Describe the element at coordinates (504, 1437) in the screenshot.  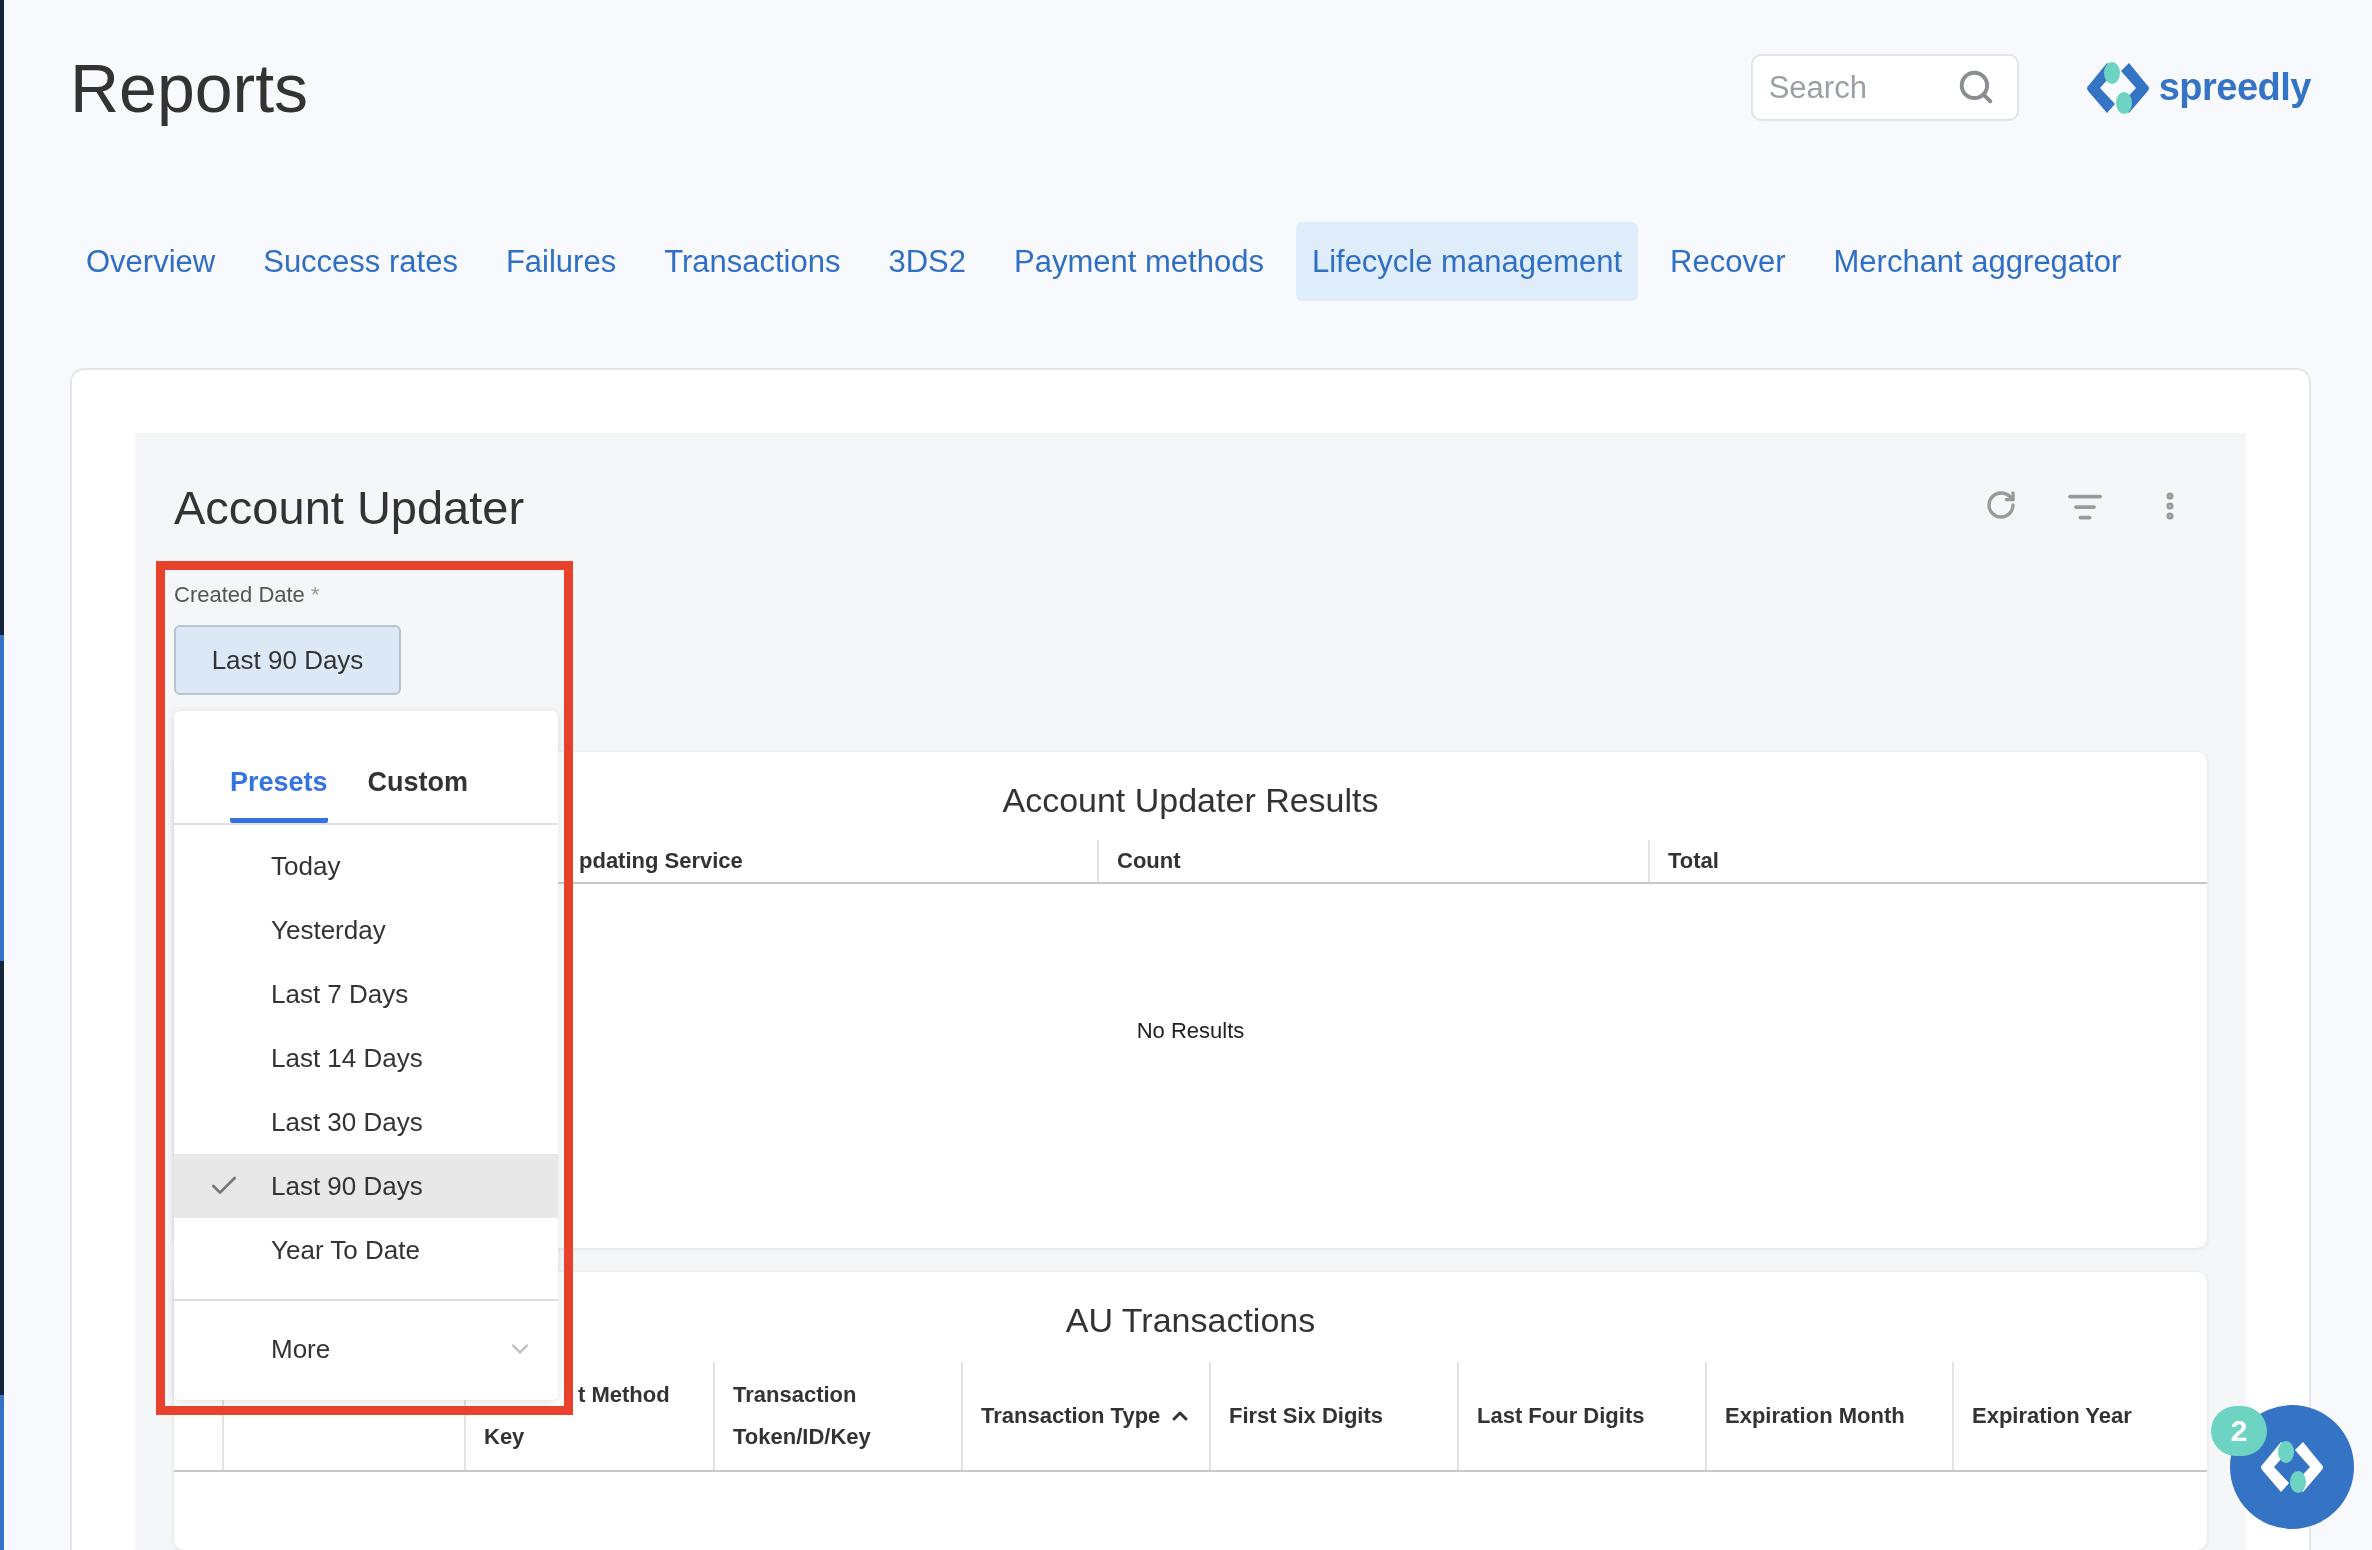
I see `column-header: Key` at that location.